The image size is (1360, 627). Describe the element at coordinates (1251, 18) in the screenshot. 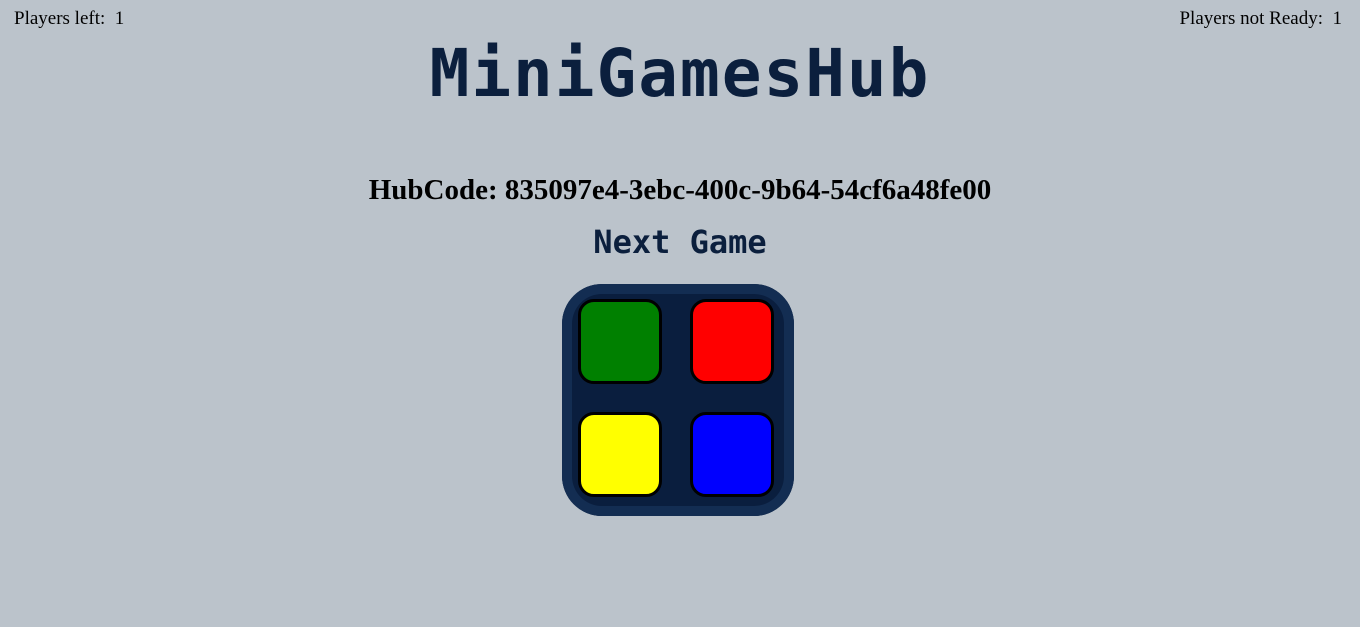

I see `players-not-ready-label: Players not Ready:` at that location.